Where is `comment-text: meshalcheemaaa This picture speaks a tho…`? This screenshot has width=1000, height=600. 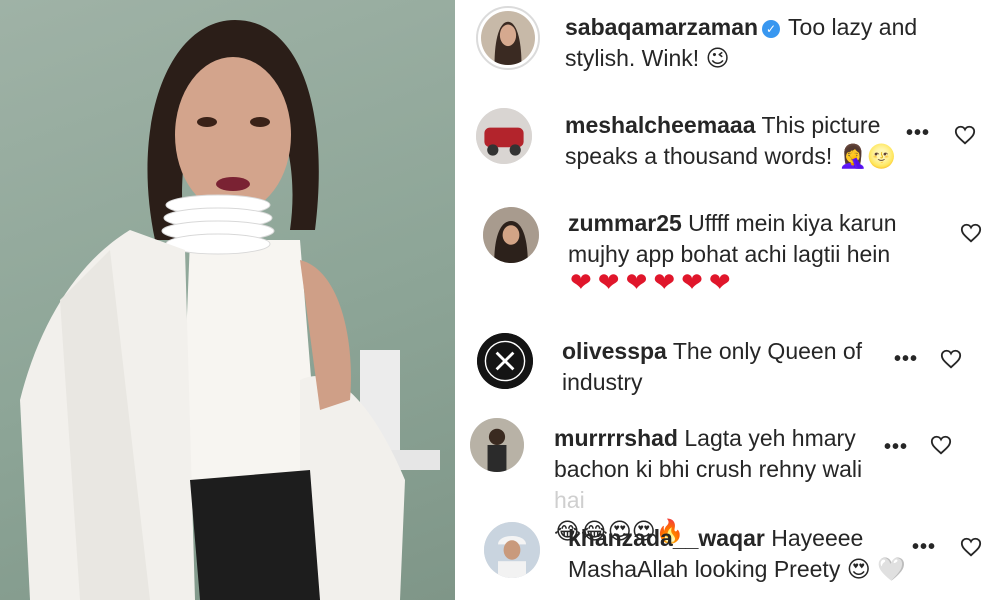 comment-text: meshalcheemaaa This picture speaks a tho… is located at coordinates (735, 141).